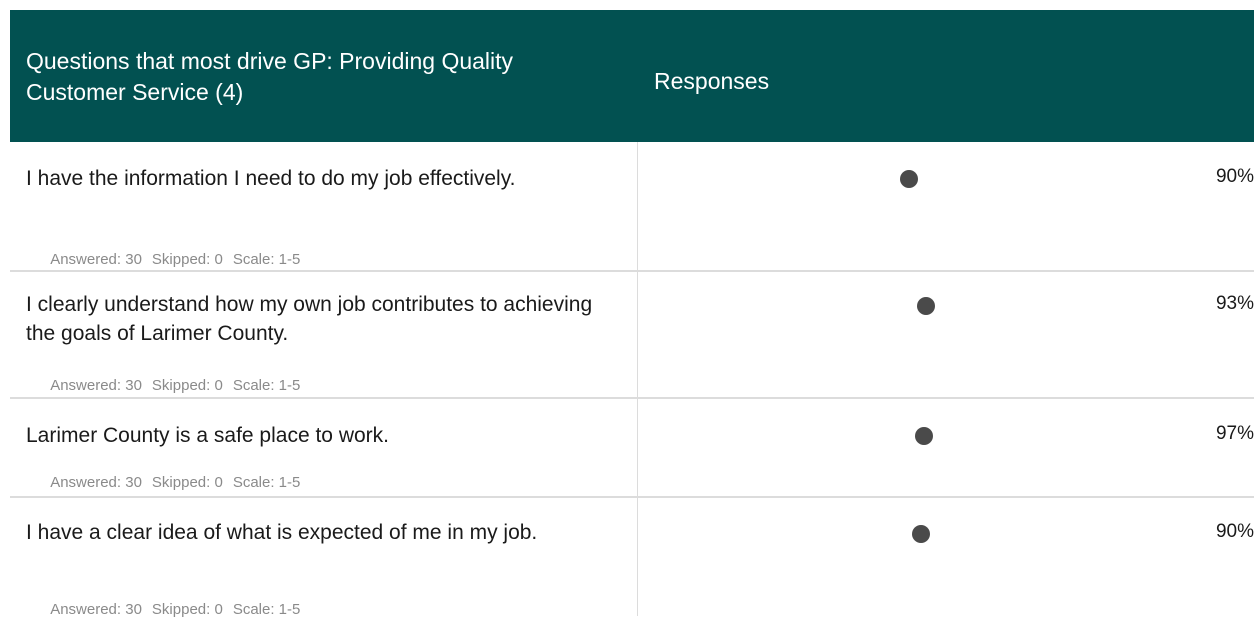 This screenshot has width=1254, height=635. I want to click on question-meta: Answered: 30 Skipped: 0 Scale: 1-5, so click(168, 609).